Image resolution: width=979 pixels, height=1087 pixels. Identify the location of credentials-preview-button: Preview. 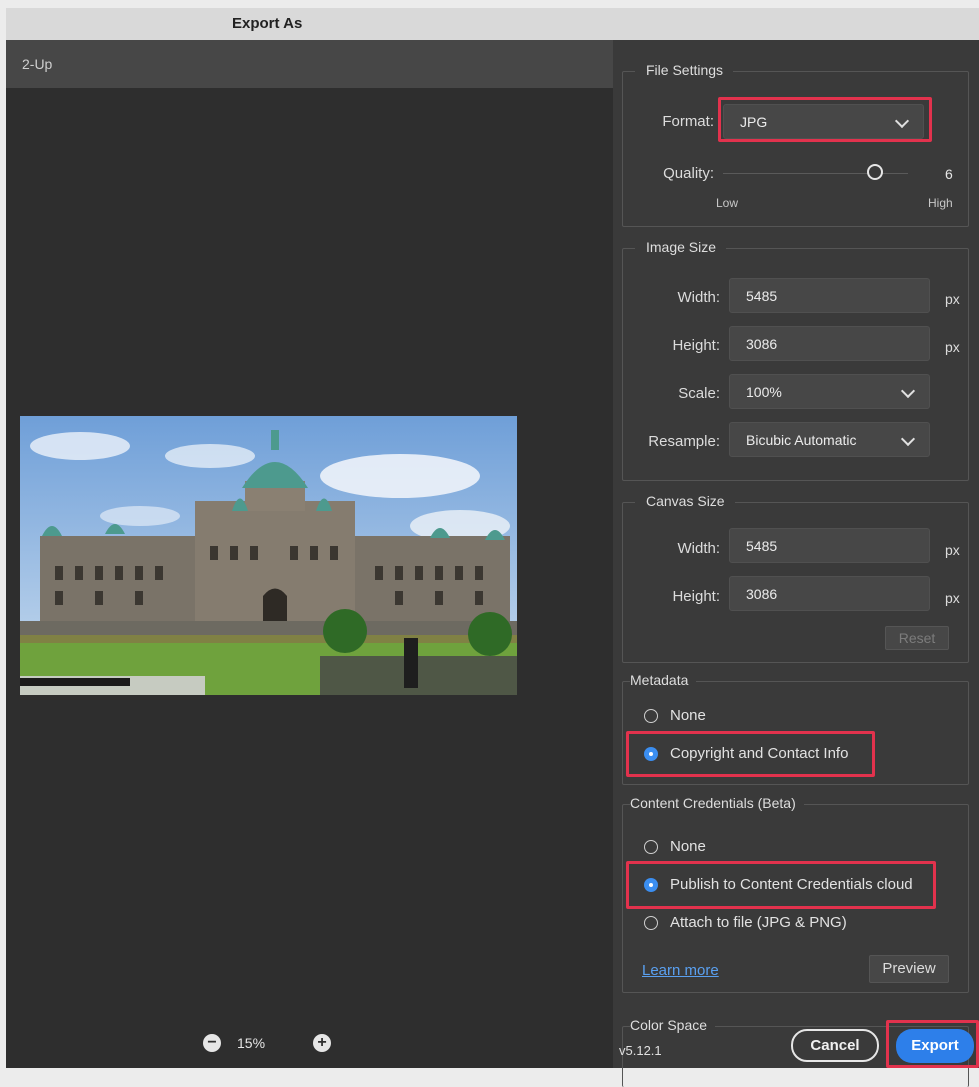
(909, 969).